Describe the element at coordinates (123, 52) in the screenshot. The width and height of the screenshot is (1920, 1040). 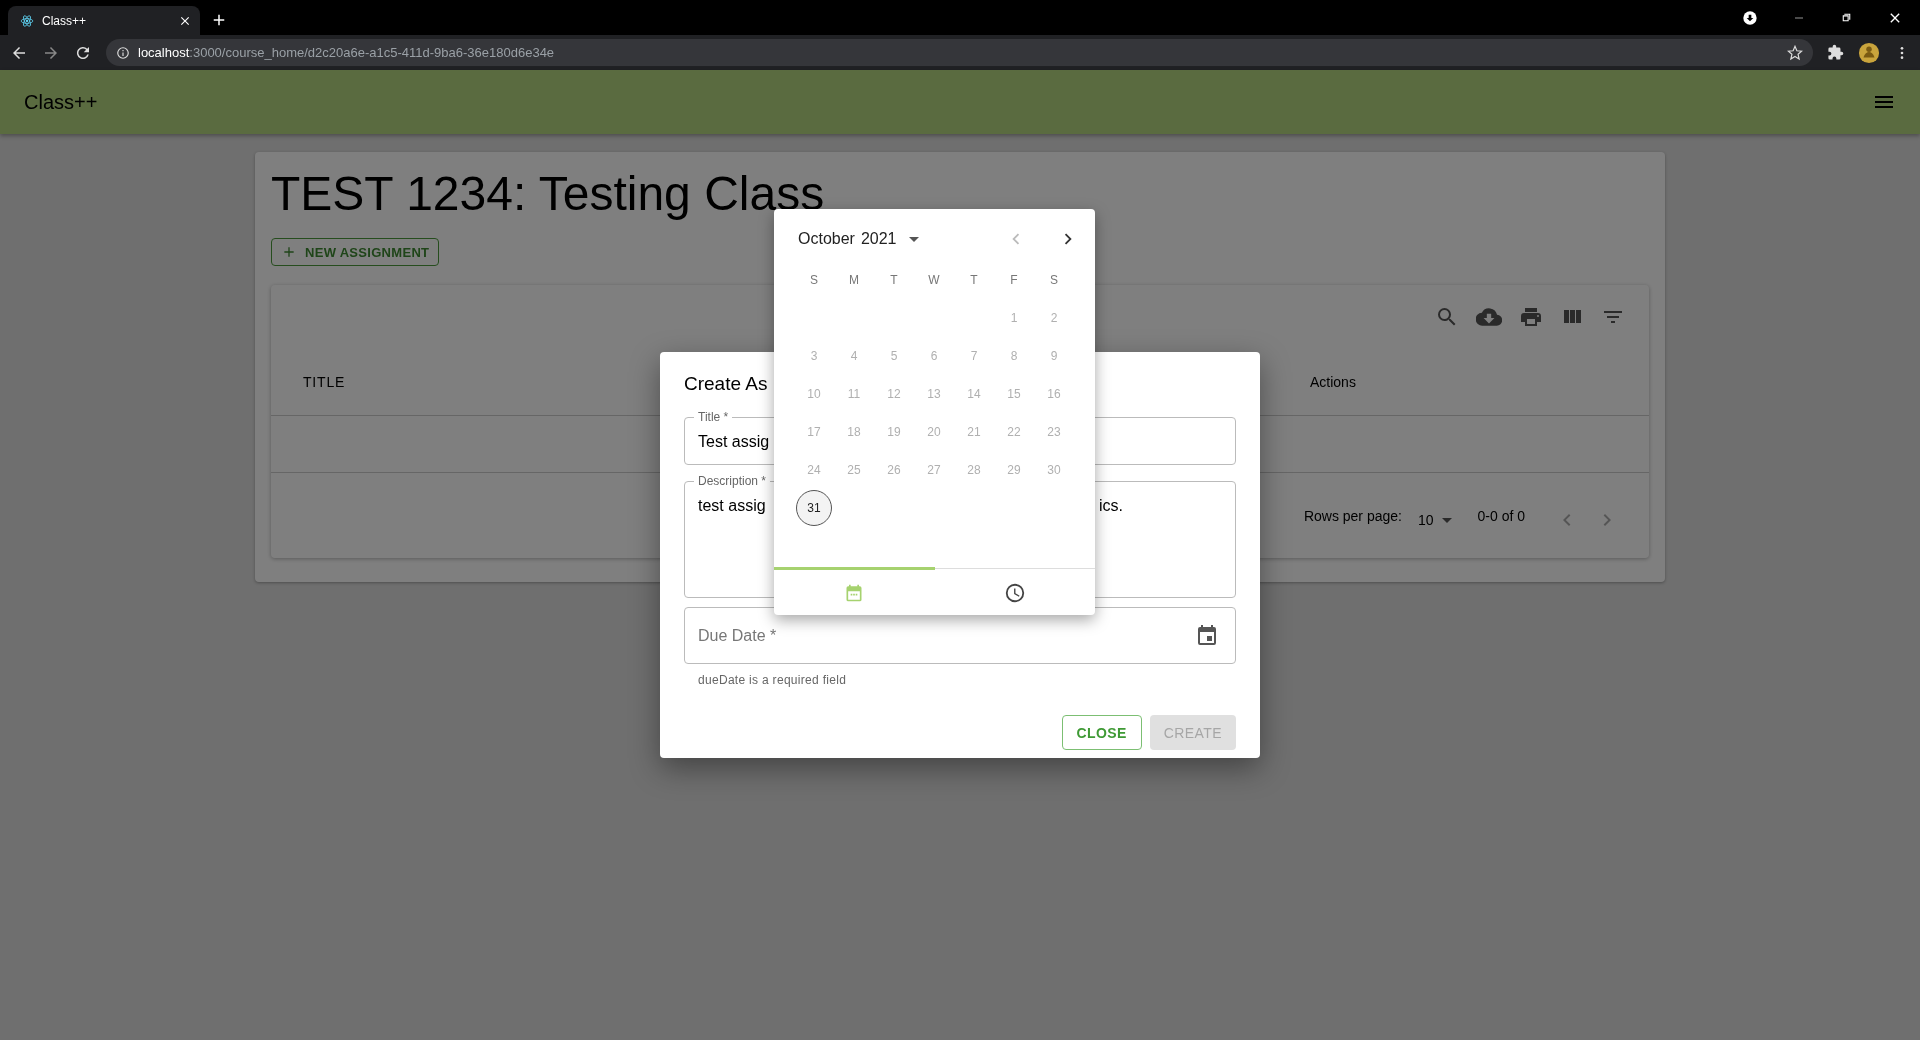
I see `info-icon` at that location.